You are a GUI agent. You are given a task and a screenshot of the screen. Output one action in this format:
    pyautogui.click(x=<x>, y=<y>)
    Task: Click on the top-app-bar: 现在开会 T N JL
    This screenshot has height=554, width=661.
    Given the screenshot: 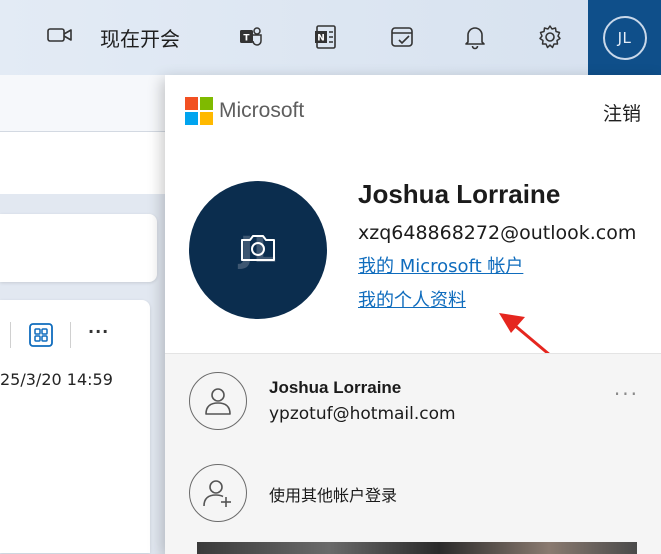 What is the action you would take?
    pyautogui.click(x=330, y=37)
    